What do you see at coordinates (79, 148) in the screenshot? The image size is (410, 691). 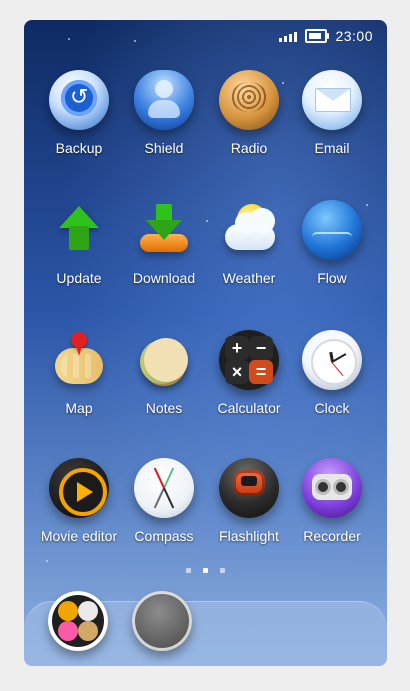 I see `app-label: Backup` at bounding box center [79, 148].